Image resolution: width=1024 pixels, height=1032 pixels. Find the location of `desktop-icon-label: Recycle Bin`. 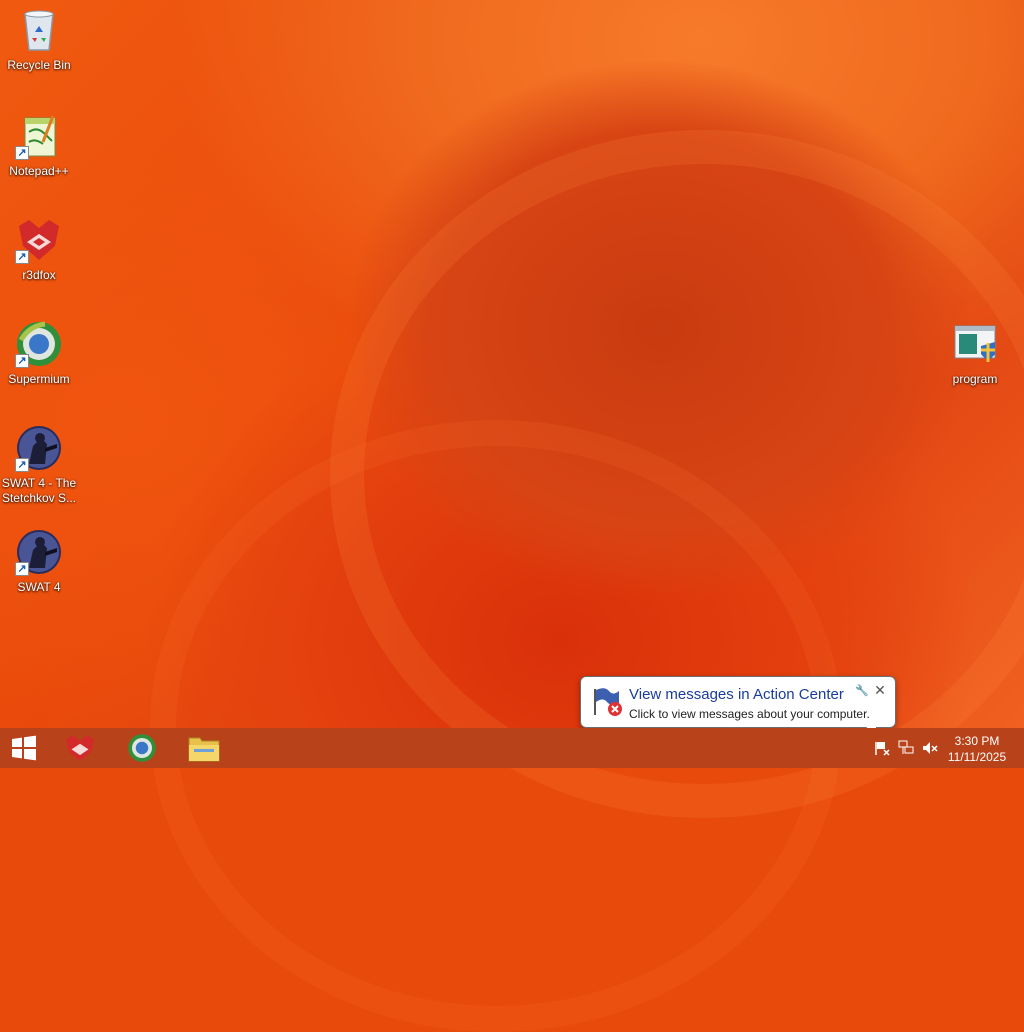

desktop-icon-label: Recycle Bin is located at coordinates (39, 65).